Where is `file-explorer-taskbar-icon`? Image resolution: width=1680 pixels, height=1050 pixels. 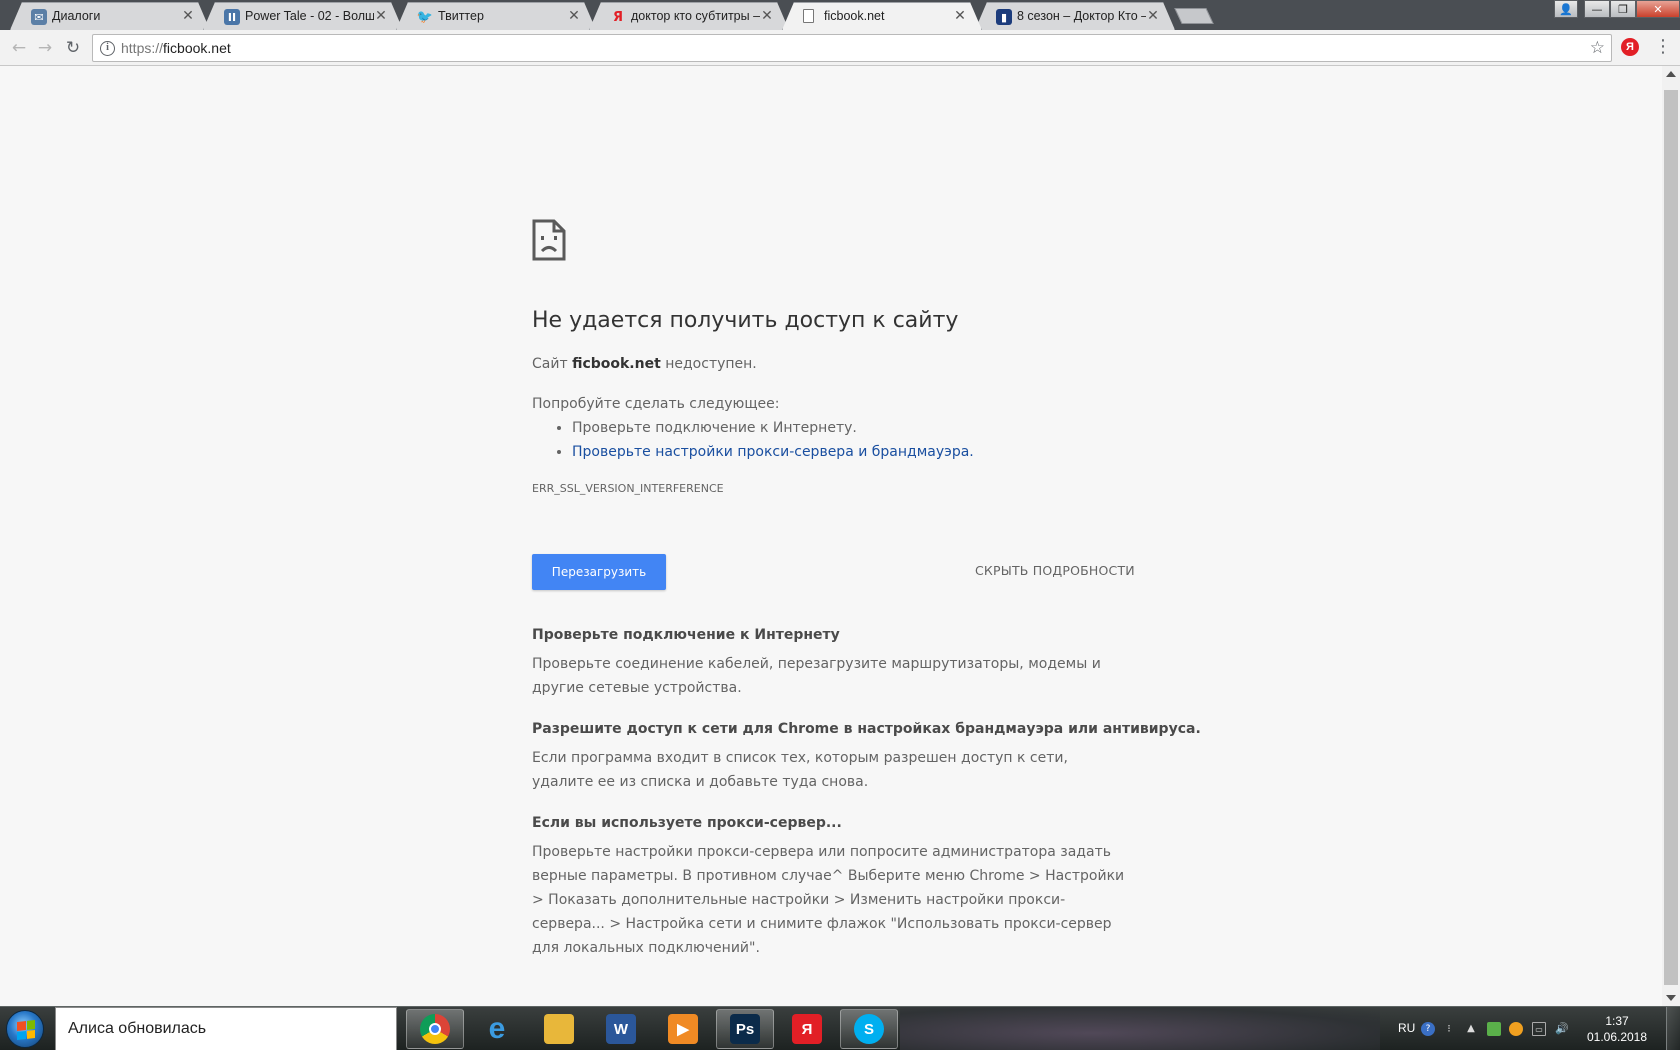 file-explorer-taskbar-icon is located at coordinates (559, 1029).